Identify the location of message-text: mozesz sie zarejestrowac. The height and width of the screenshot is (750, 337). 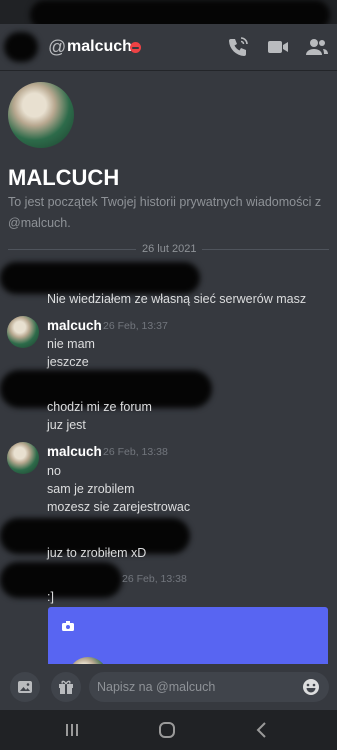
(119, 507).